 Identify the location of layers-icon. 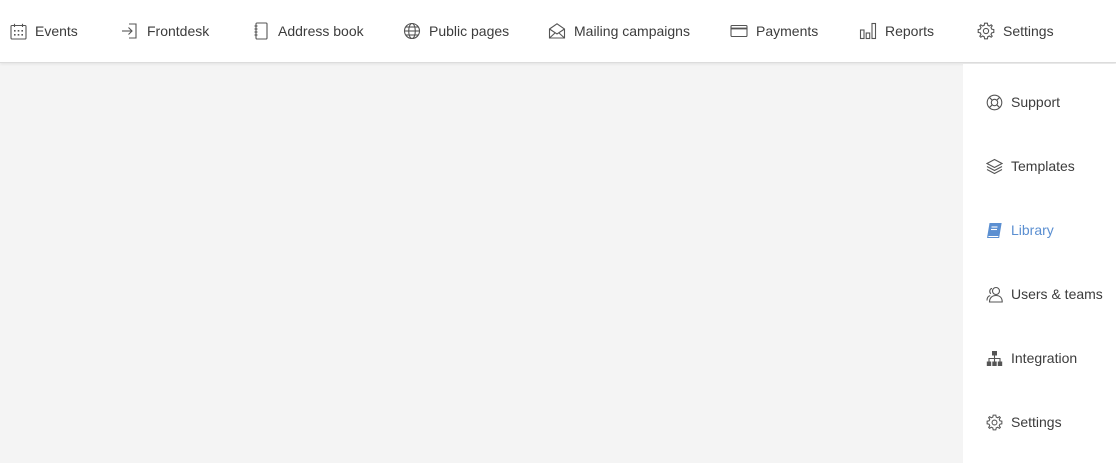
(994, 166).